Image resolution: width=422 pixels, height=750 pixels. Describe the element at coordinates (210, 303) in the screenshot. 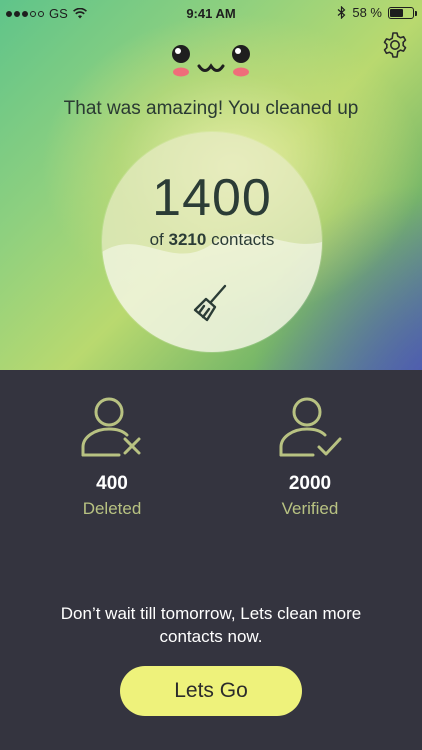

I see `broom-icon` at that location.